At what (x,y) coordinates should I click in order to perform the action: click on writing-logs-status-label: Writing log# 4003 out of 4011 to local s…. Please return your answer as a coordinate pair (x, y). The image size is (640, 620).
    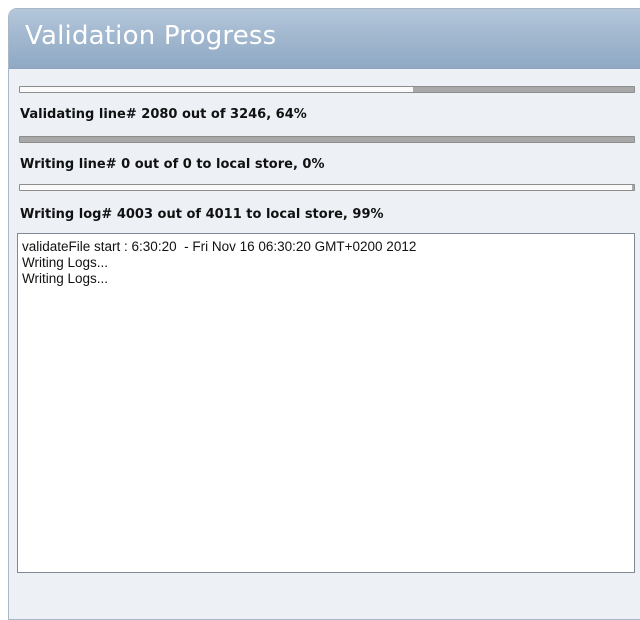
    Looking at the image, I should click on (202, 214).